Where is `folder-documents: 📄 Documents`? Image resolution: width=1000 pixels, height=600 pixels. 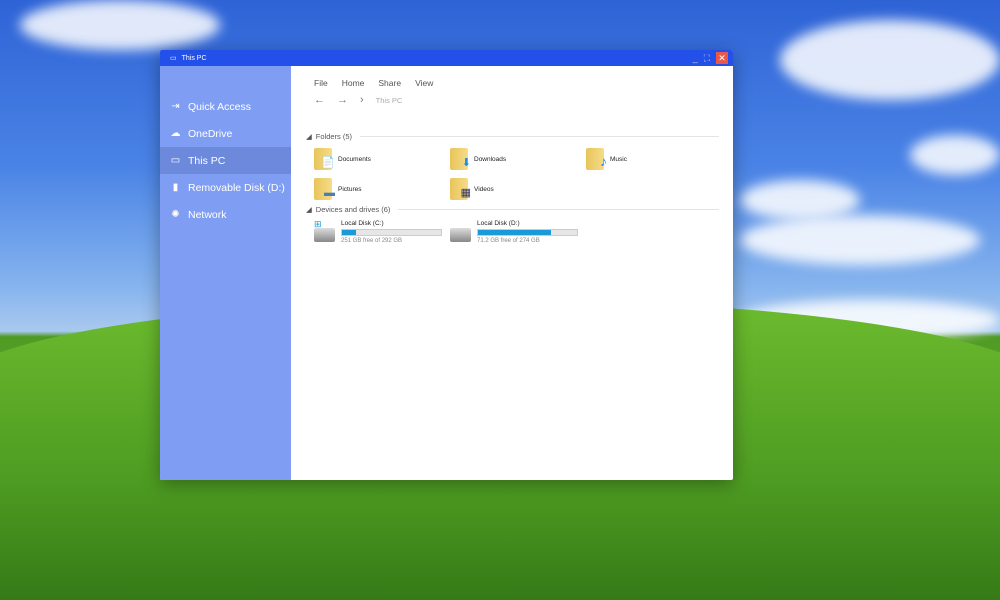
folder-documents: 📄 Documents is located at coordinates (382, 159).